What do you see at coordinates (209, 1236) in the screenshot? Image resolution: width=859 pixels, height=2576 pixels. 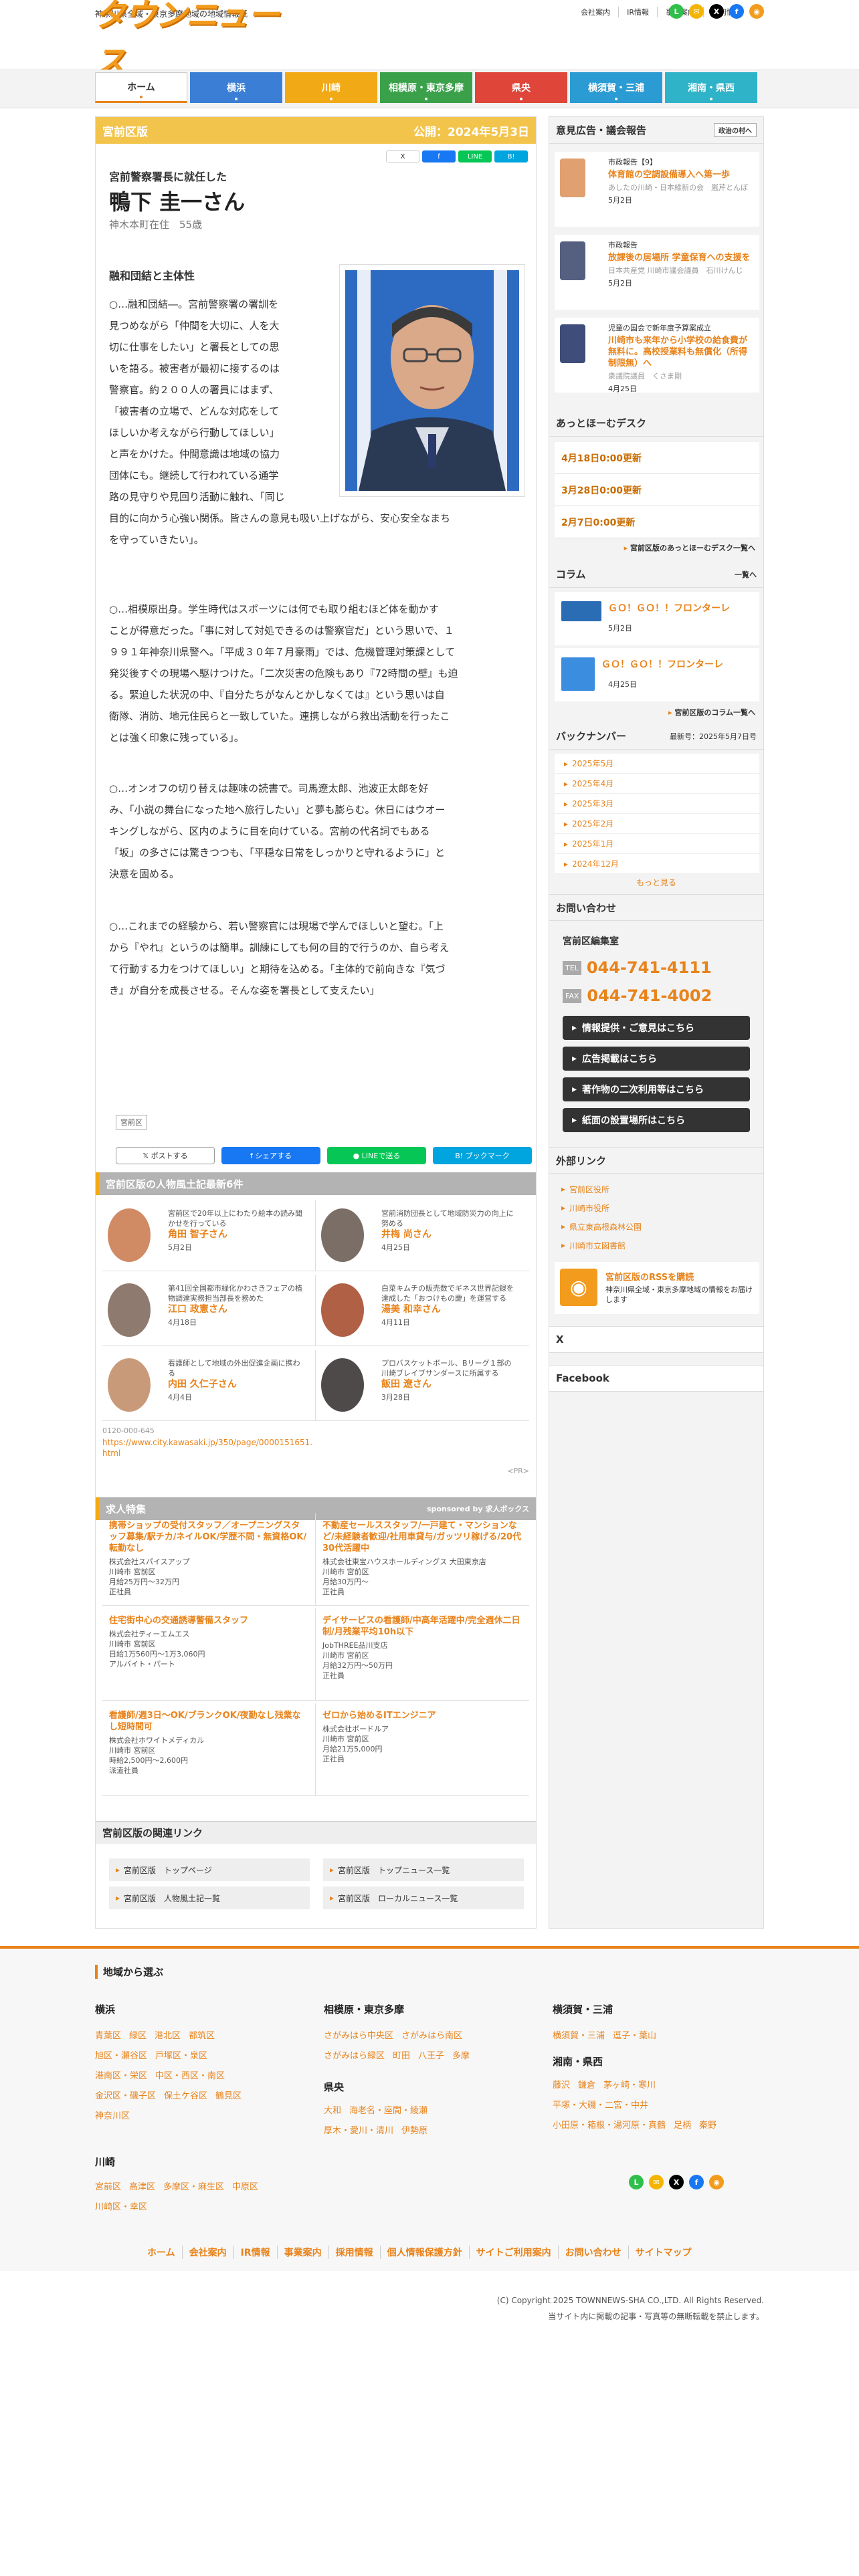 I see `person-item: 宮前区で20年以上にわたり絵本の読み聞かせを行っている 角田 智子さん 5月2日` at bounding box center [209, 1236].